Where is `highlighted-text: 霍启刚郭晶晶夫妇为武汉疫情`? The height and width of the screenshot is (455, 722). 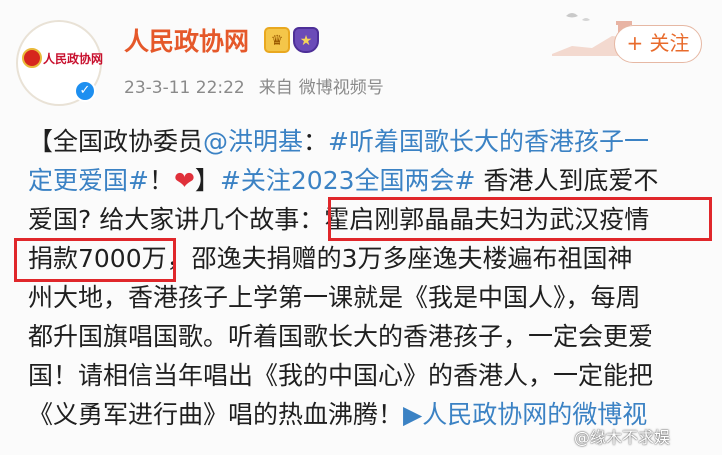 highlighted-text: 霍启刚郭晶晶夫妇为武汉疫情 is located at coordinates (487, 219).